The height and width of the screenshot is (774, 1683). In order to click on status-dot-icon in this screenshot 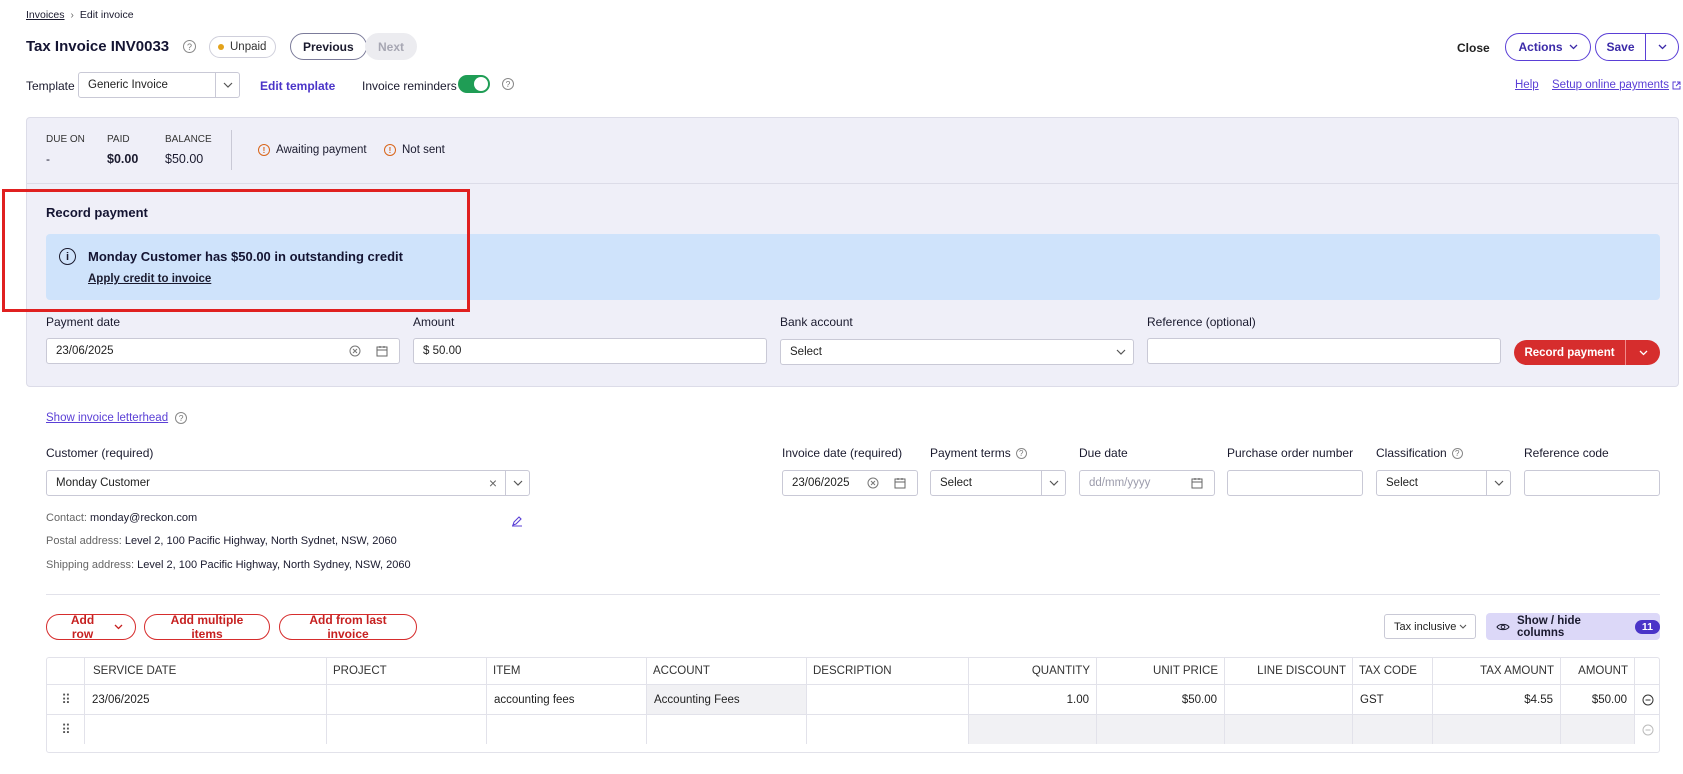, I will do `click(221, 47)`.